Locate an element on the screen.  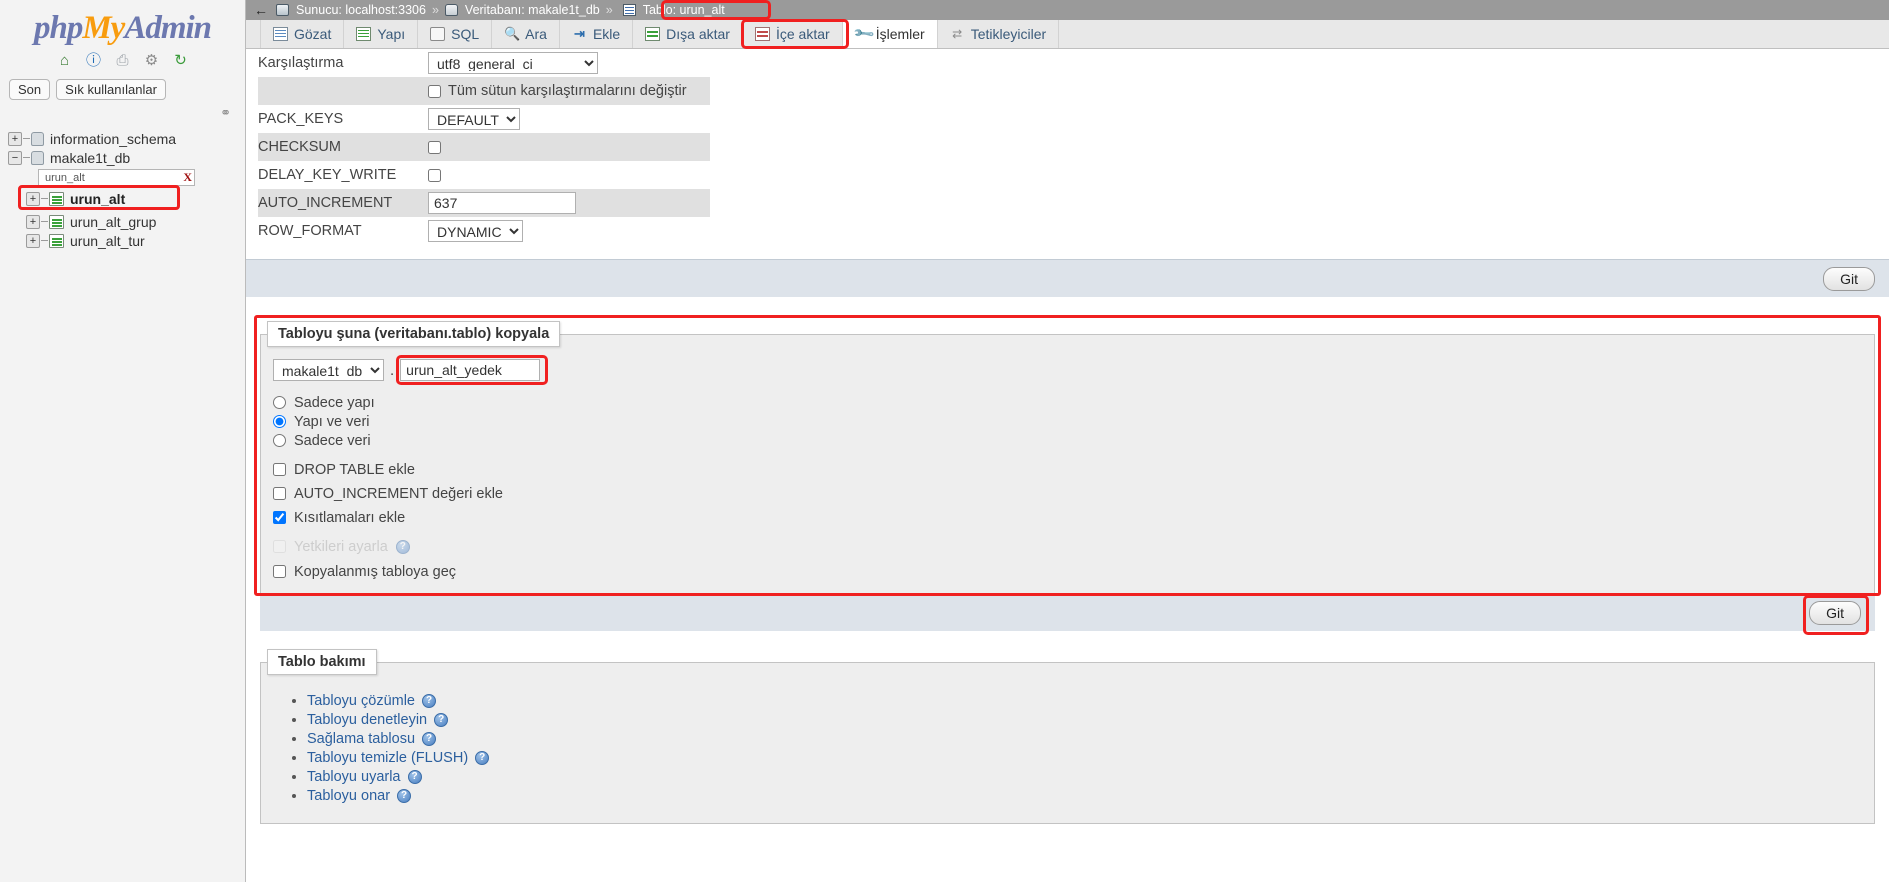
recent-button: Son is located at coordinates (30, 89).